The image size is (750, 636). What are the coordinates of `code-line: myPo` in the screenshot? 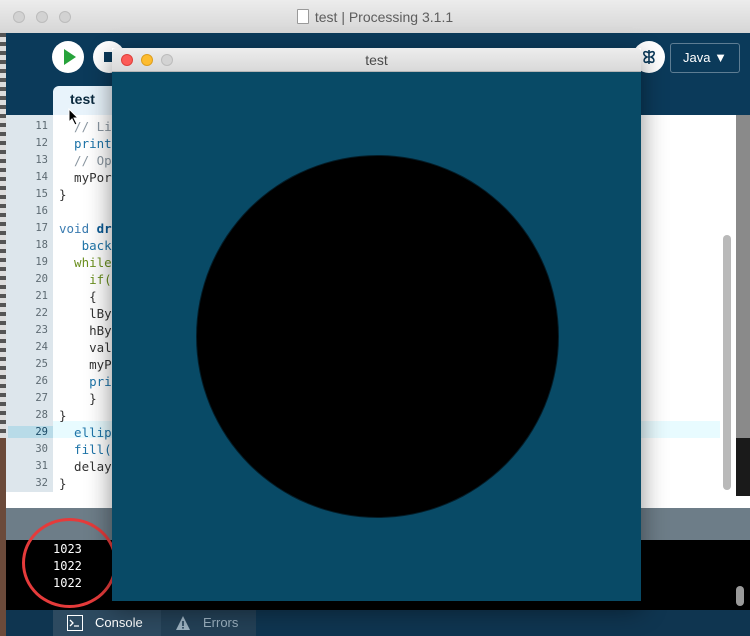 It's located at (89, 364).